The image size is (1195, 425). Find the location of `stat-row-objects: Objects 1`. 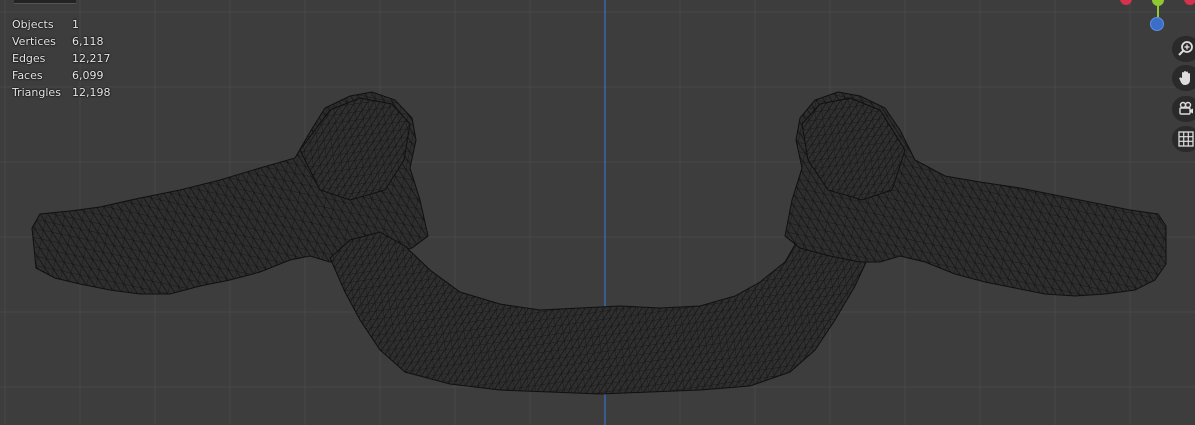

stat-row-objects: Objects 1 is located at coordinates (61, 24).